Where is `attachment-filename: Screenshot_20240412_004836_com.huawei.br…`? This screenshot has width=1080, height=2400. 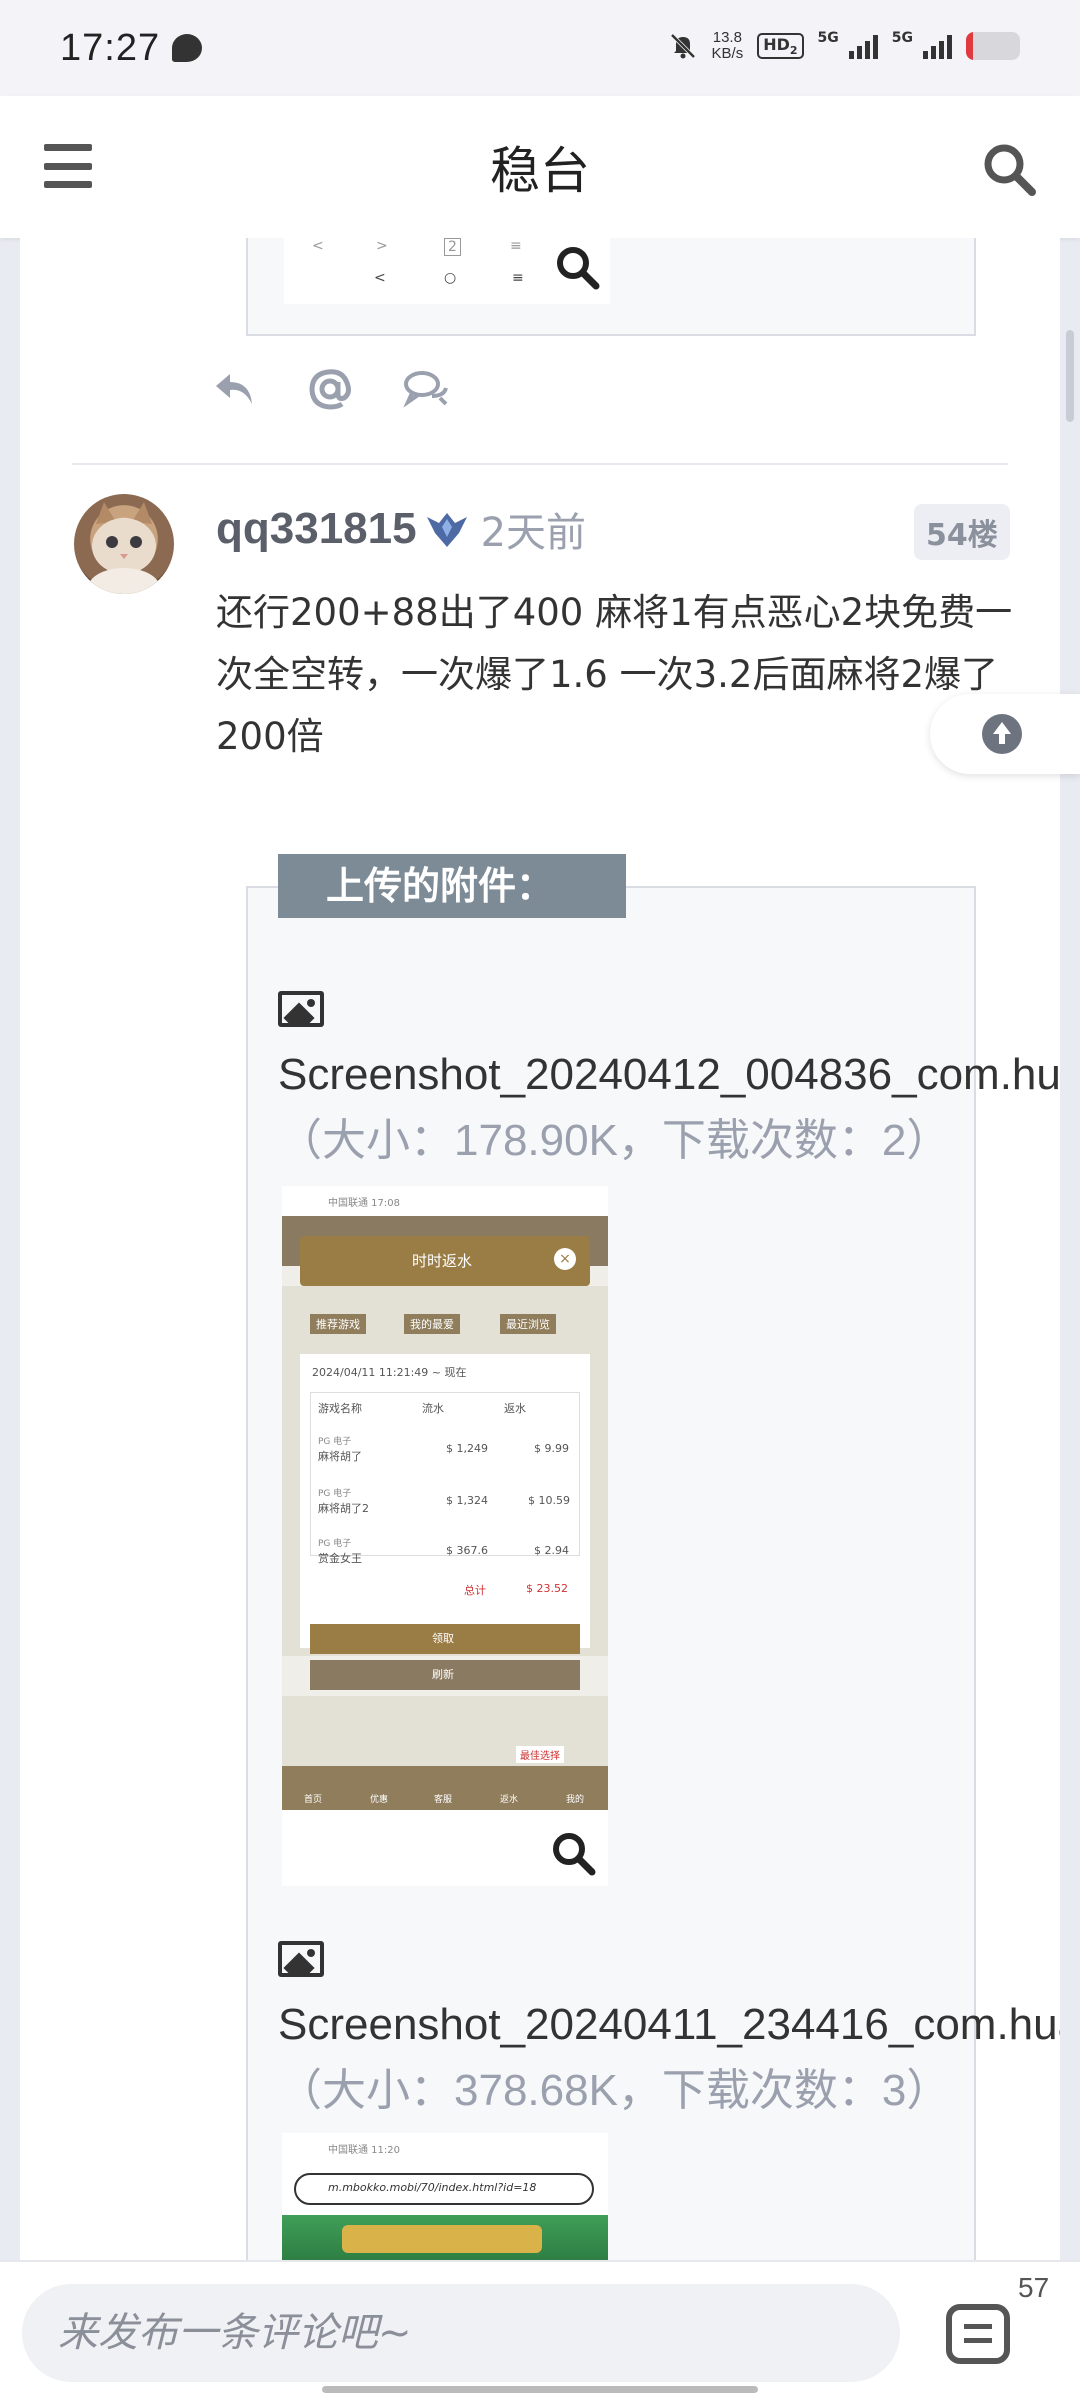
attachment-filename: Screenshot_20240412_004836_com.huawei.br… is located at coordinates (669, 1074).